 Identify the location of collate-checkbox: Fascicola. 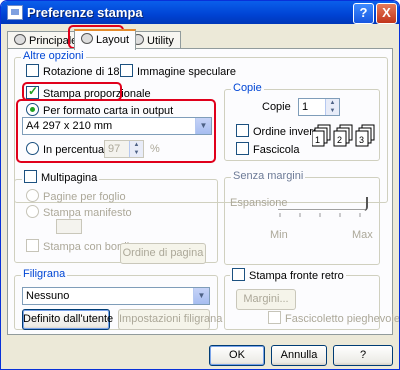
(267, 149).